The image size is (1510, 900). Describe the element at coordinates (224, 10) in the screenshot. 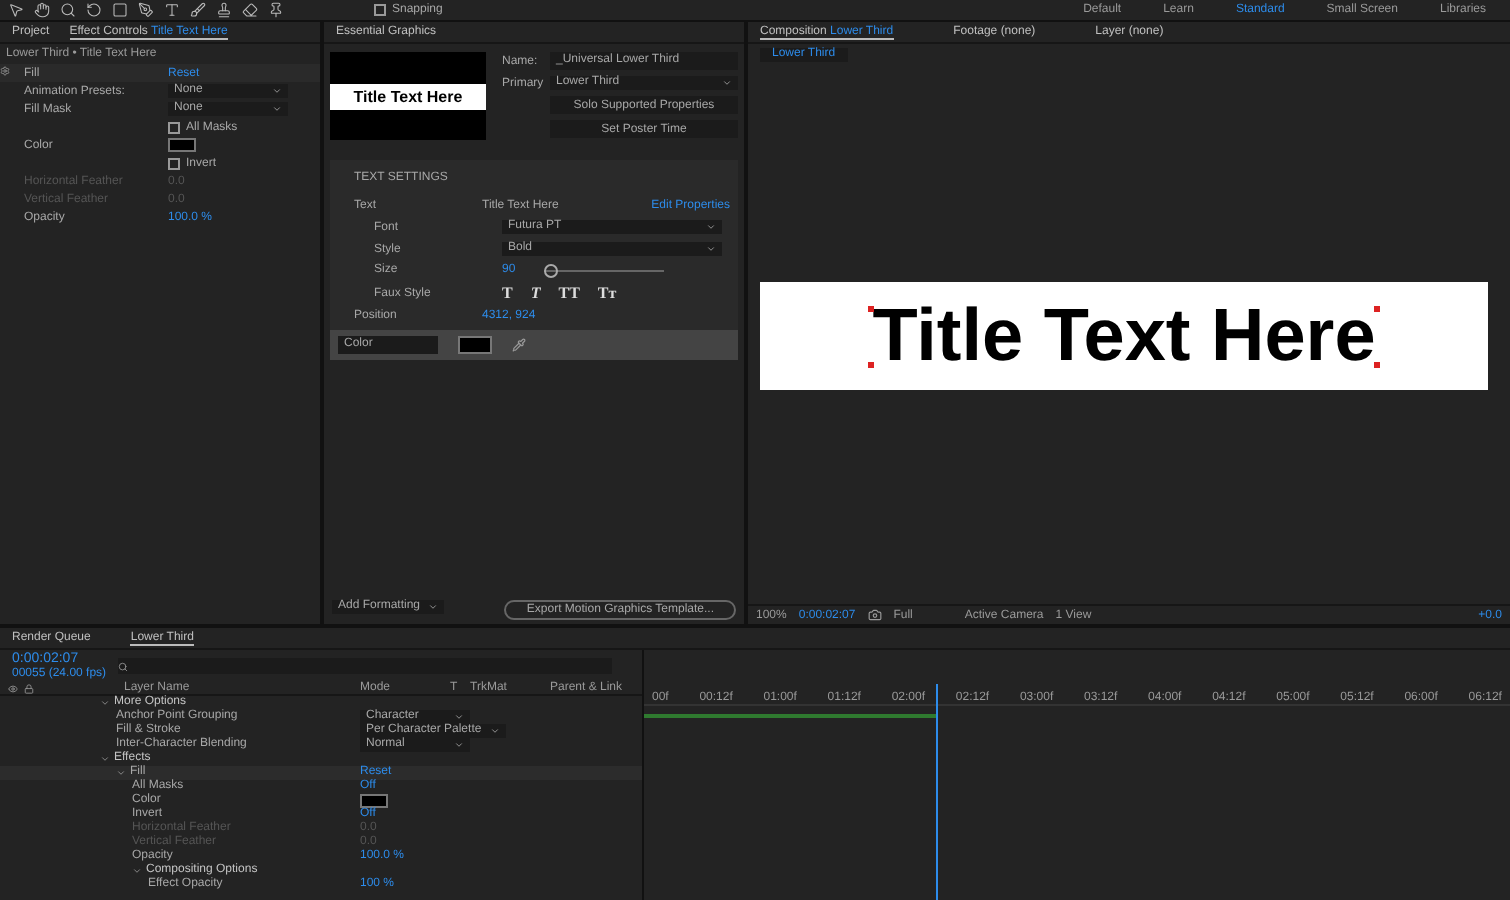

I see `stamp-icon` at that location.